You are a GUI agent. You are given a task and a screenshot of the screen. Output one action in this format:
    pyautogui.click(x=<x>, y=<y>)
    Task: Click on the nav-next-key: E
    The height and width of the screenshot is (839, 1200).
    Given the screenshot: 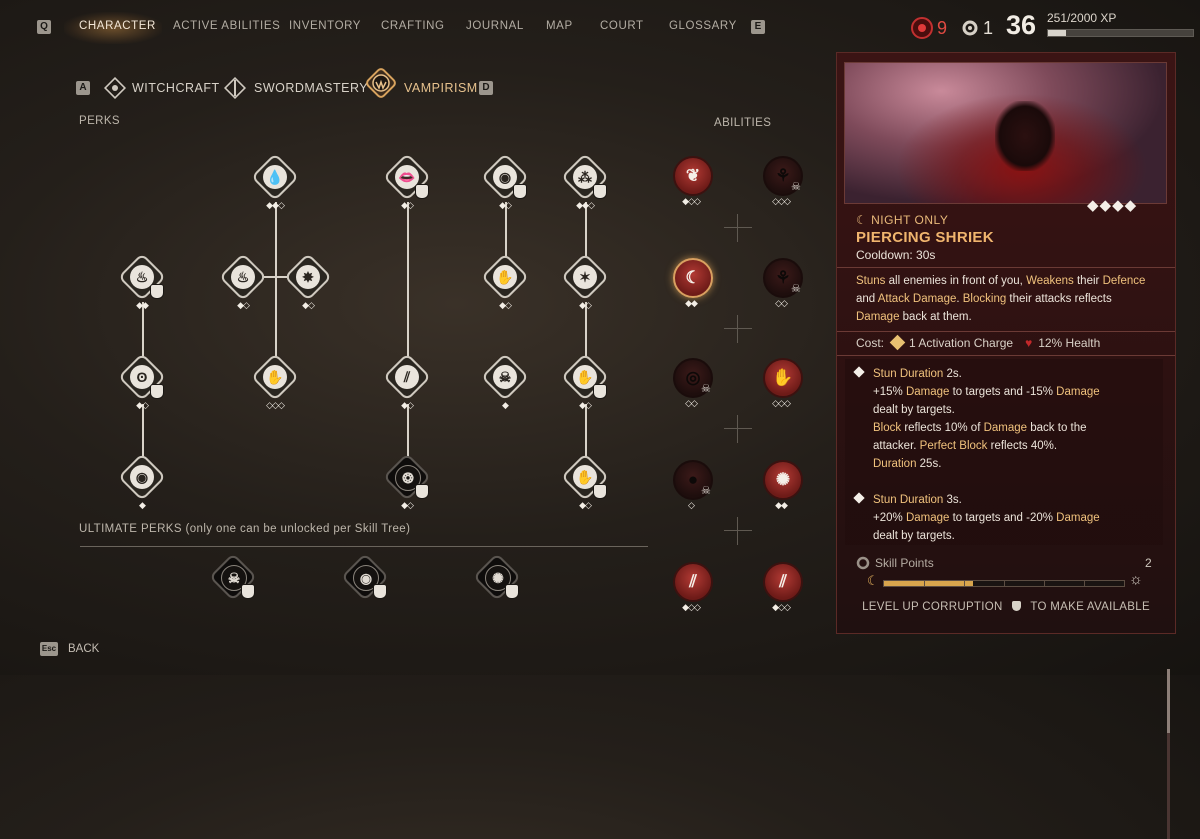 What is the action you would take?
    pyautogui.click(x=758, y=27)
    